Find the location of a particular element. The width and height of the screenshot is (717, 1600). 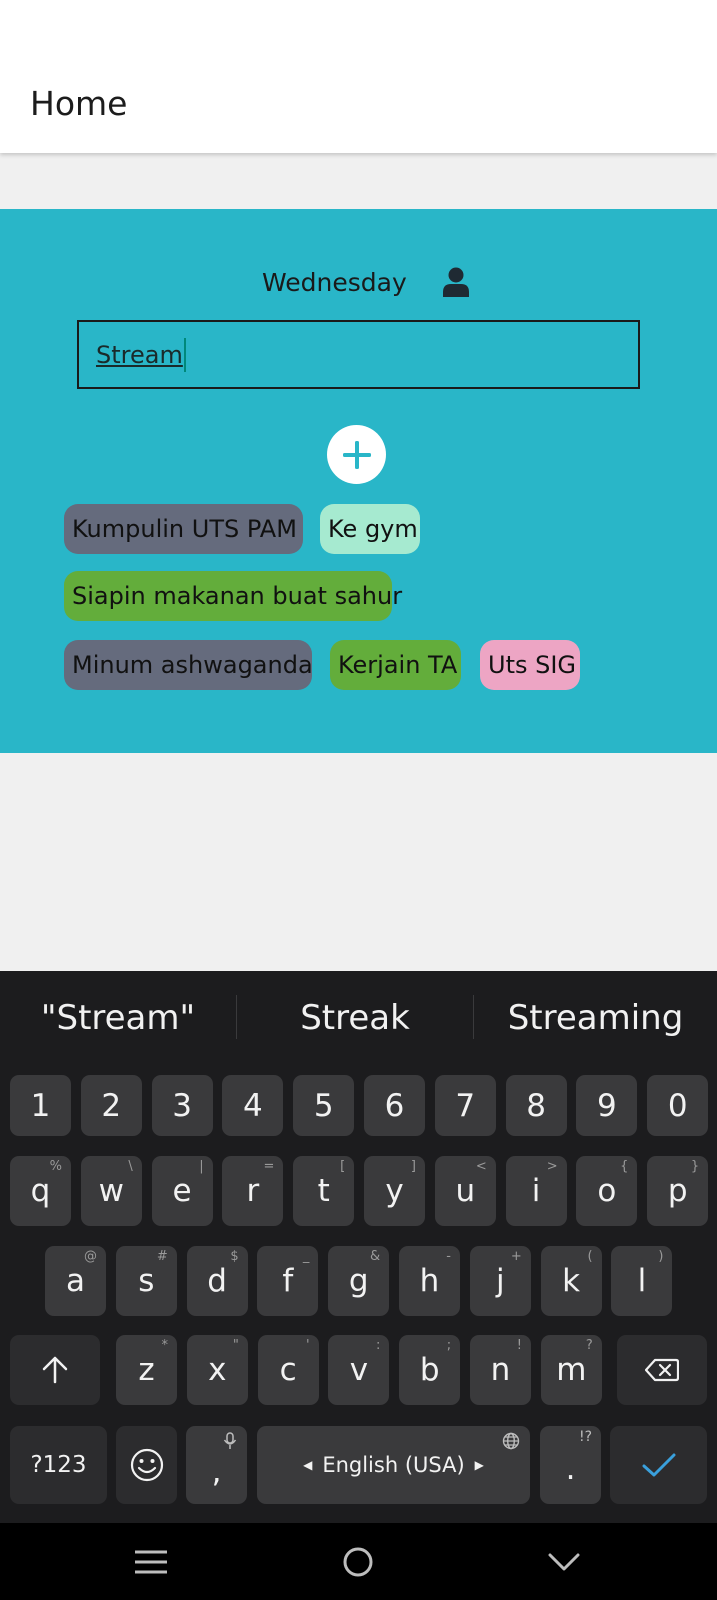

key-label: k is located at coordinates (571, 1281).